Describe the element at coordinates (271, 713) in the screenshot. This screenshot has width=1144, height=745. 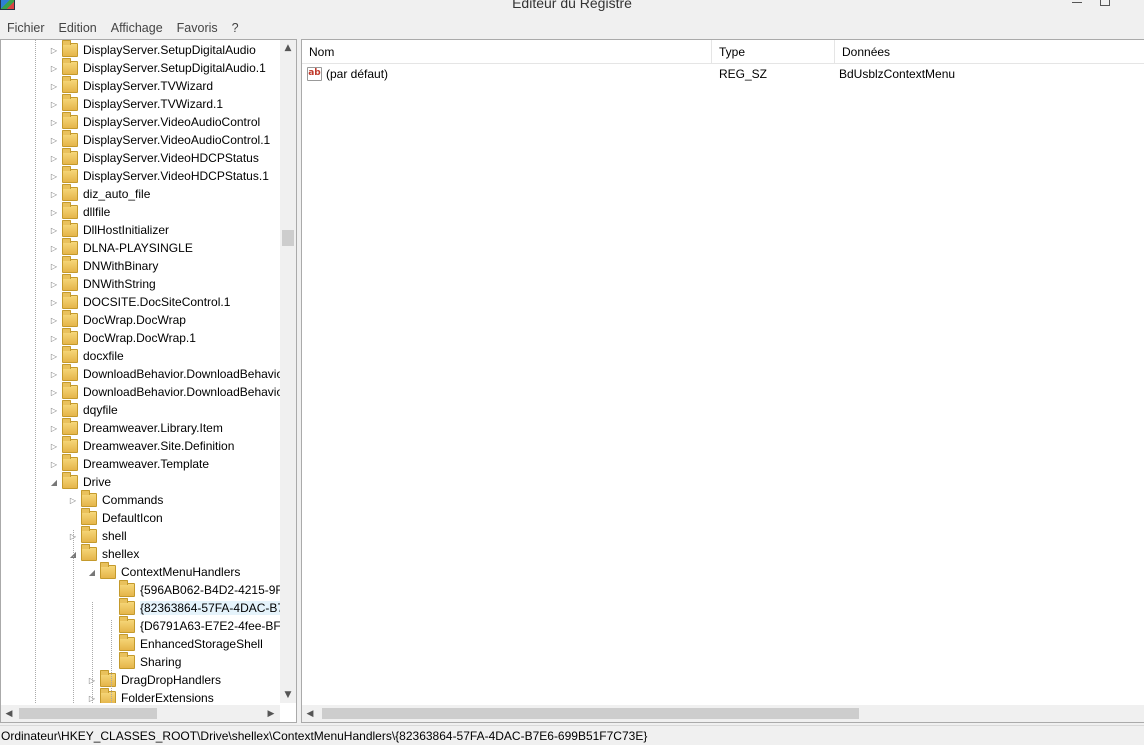
I see `scroll-right-icon: ▶` at that location.